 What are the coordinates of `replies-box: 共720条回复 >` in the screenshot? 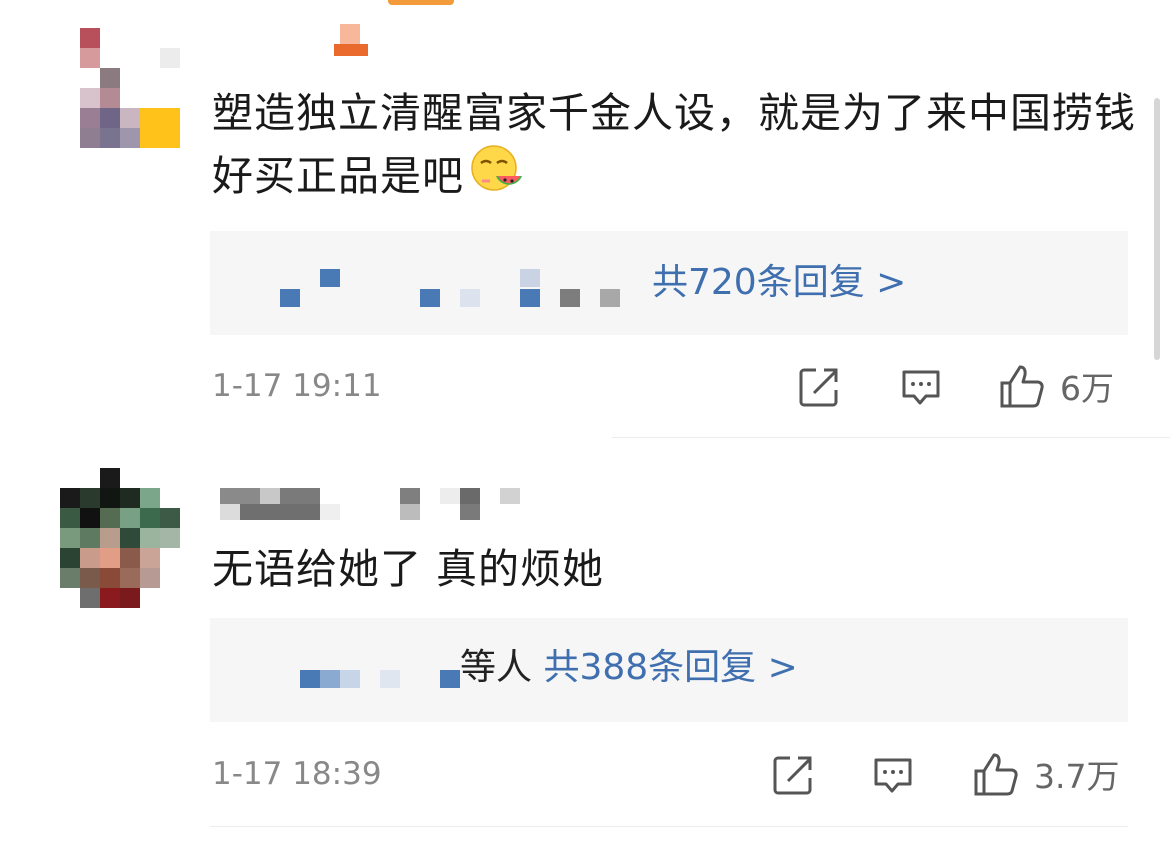 It's located at (669, 283).